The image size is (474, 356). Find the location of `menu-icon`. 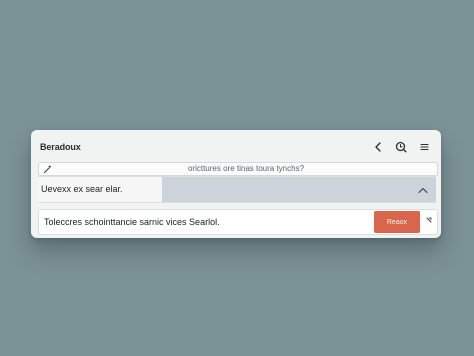

menu-icon is located at coordinates (424, 147).